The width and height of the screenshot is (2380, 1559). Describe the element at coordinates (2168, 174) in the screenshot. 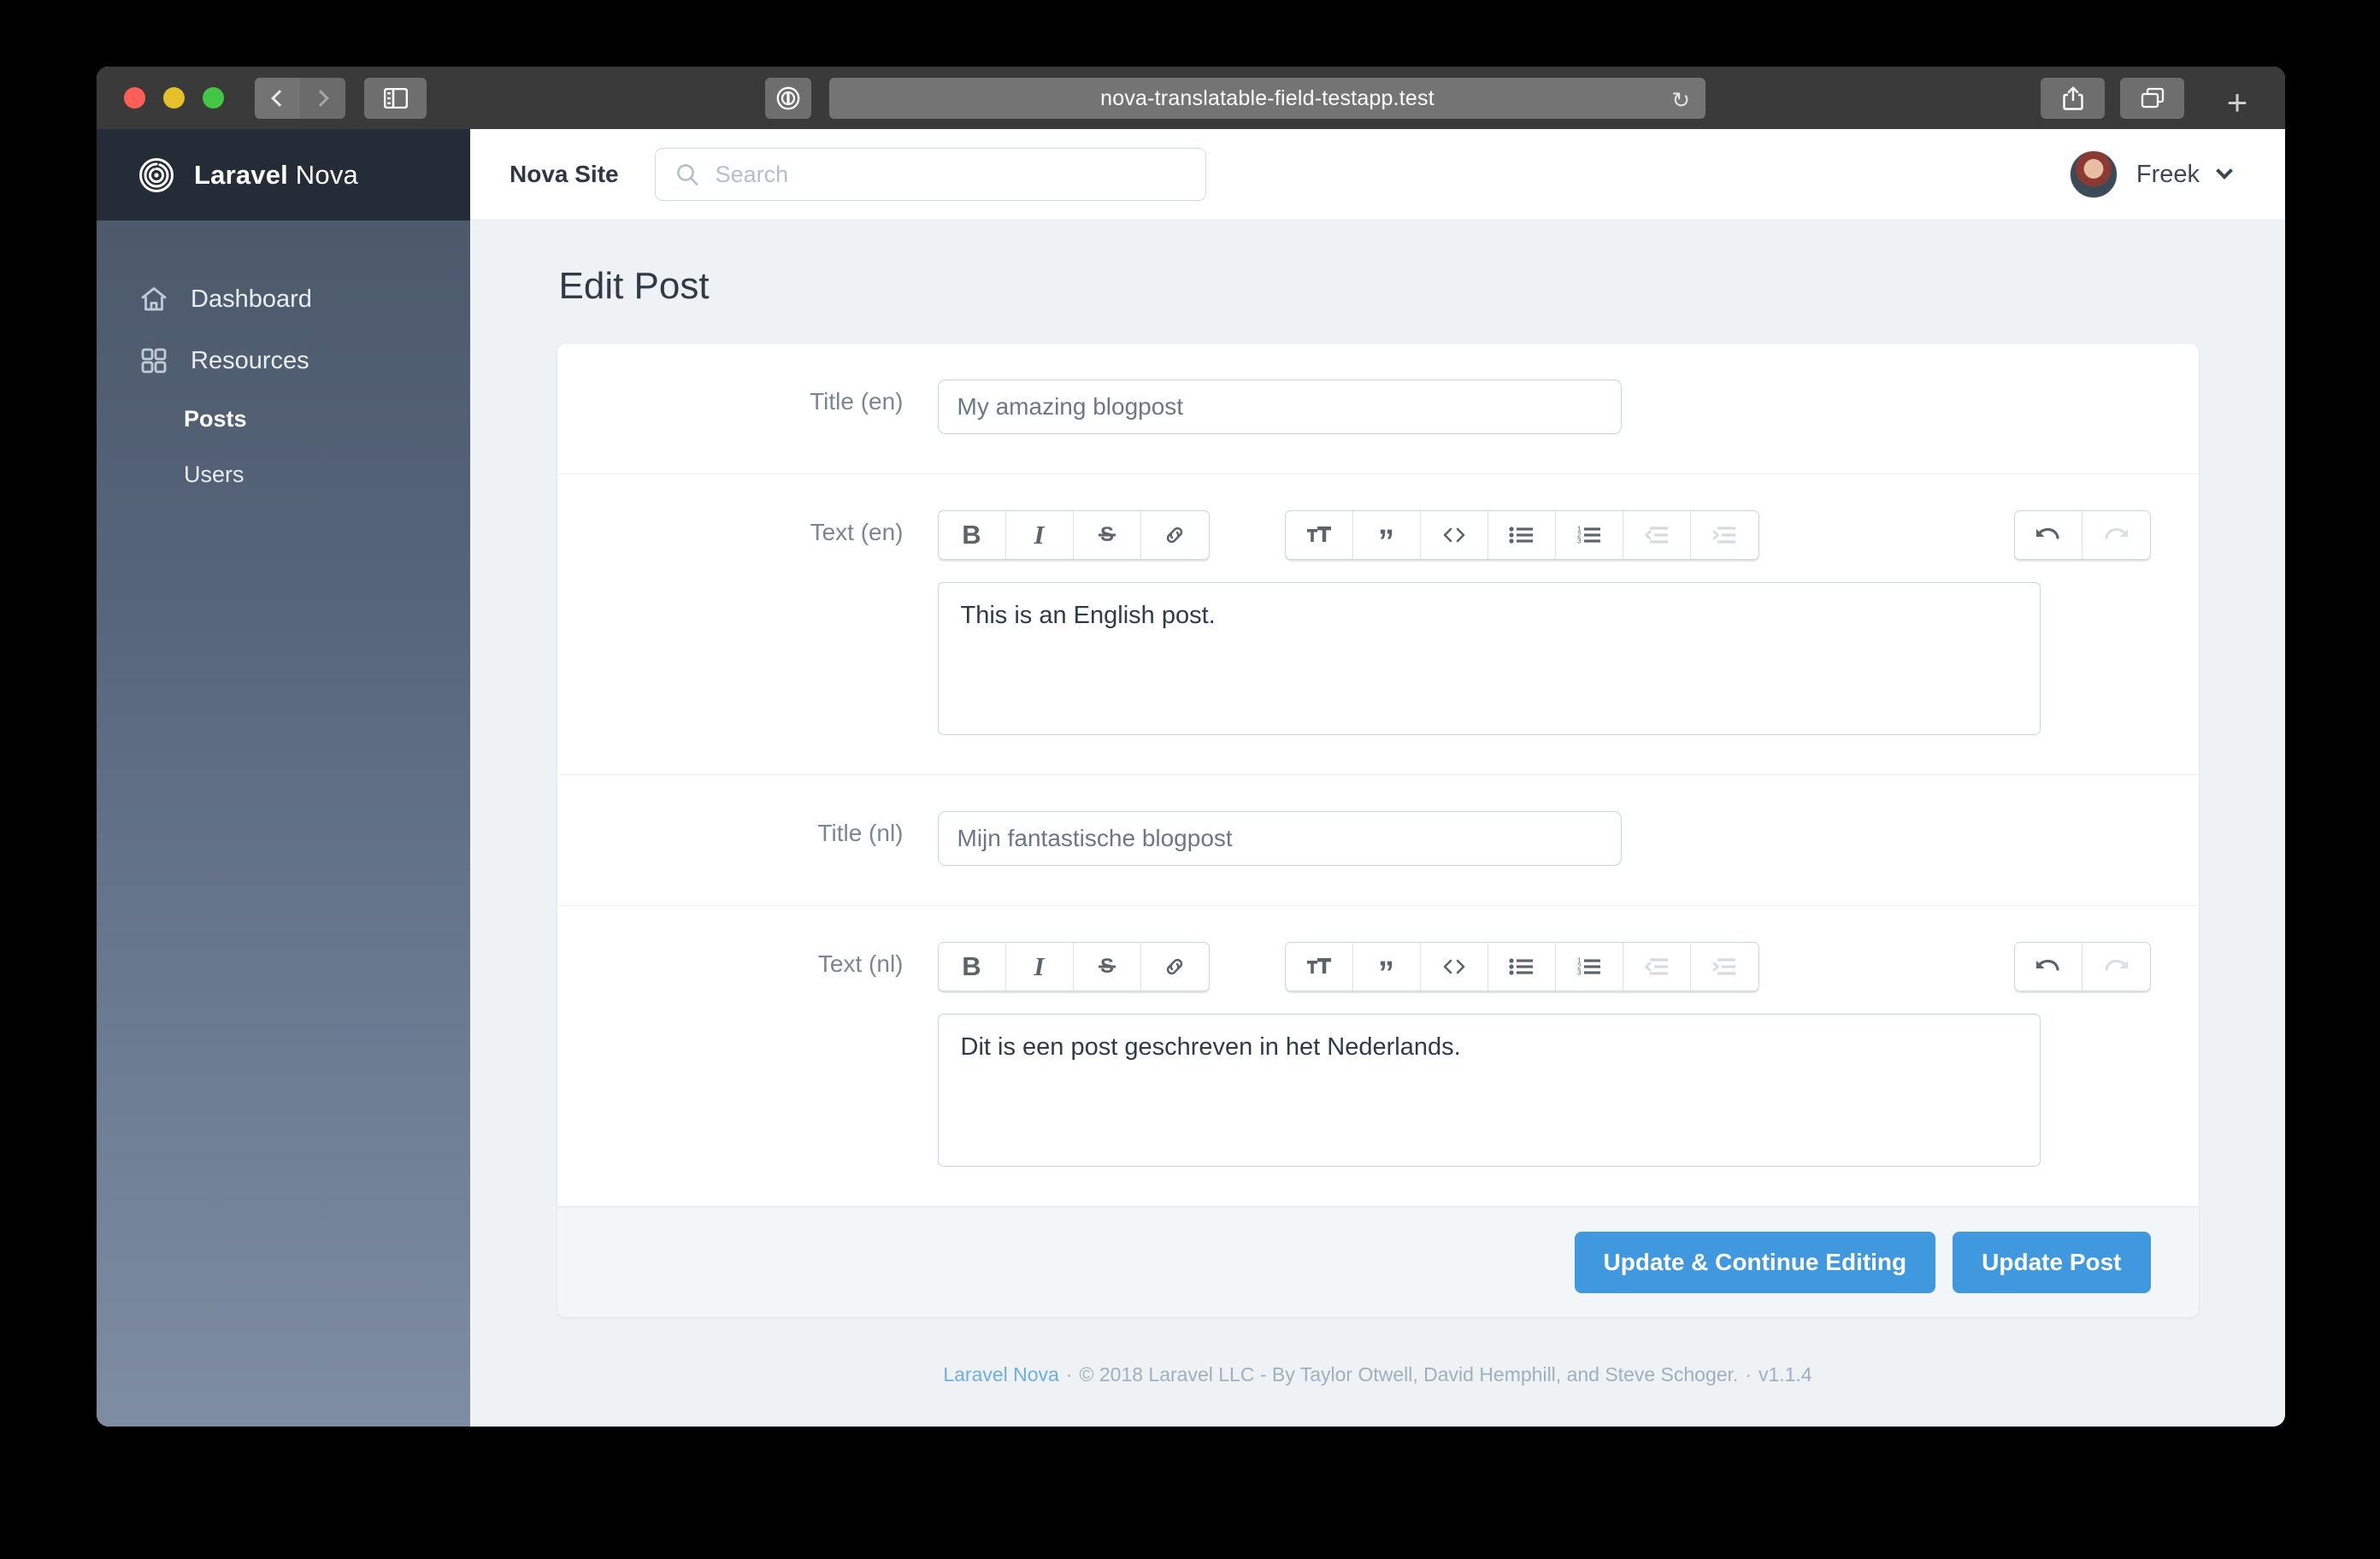

I see `user-name: Freek` at that location.